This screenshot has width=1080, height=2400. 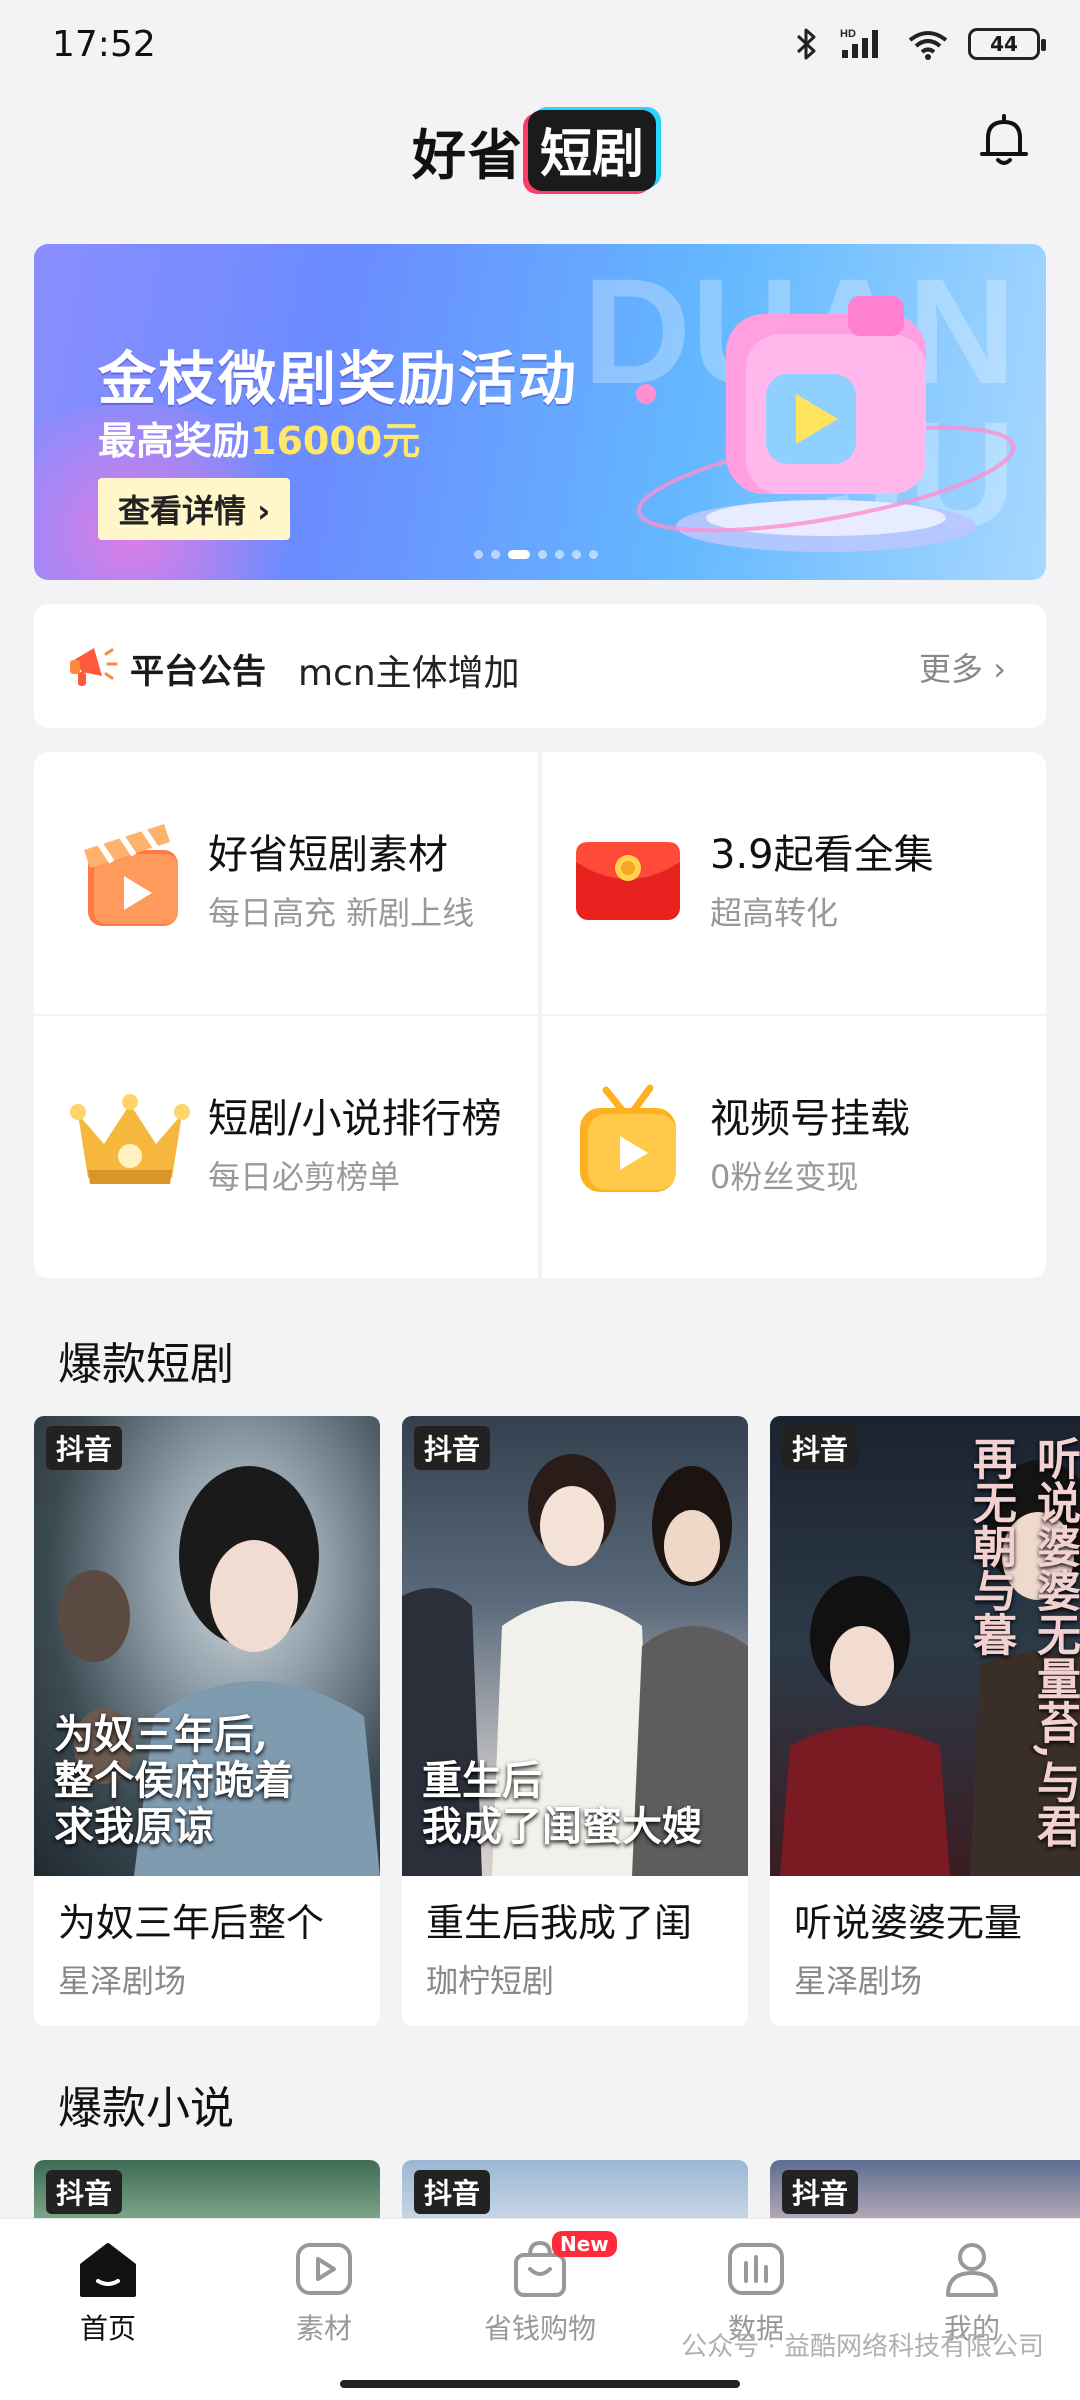 I want to click on drama-title: 重生后我成了闺, so click(x=559, y=1923).